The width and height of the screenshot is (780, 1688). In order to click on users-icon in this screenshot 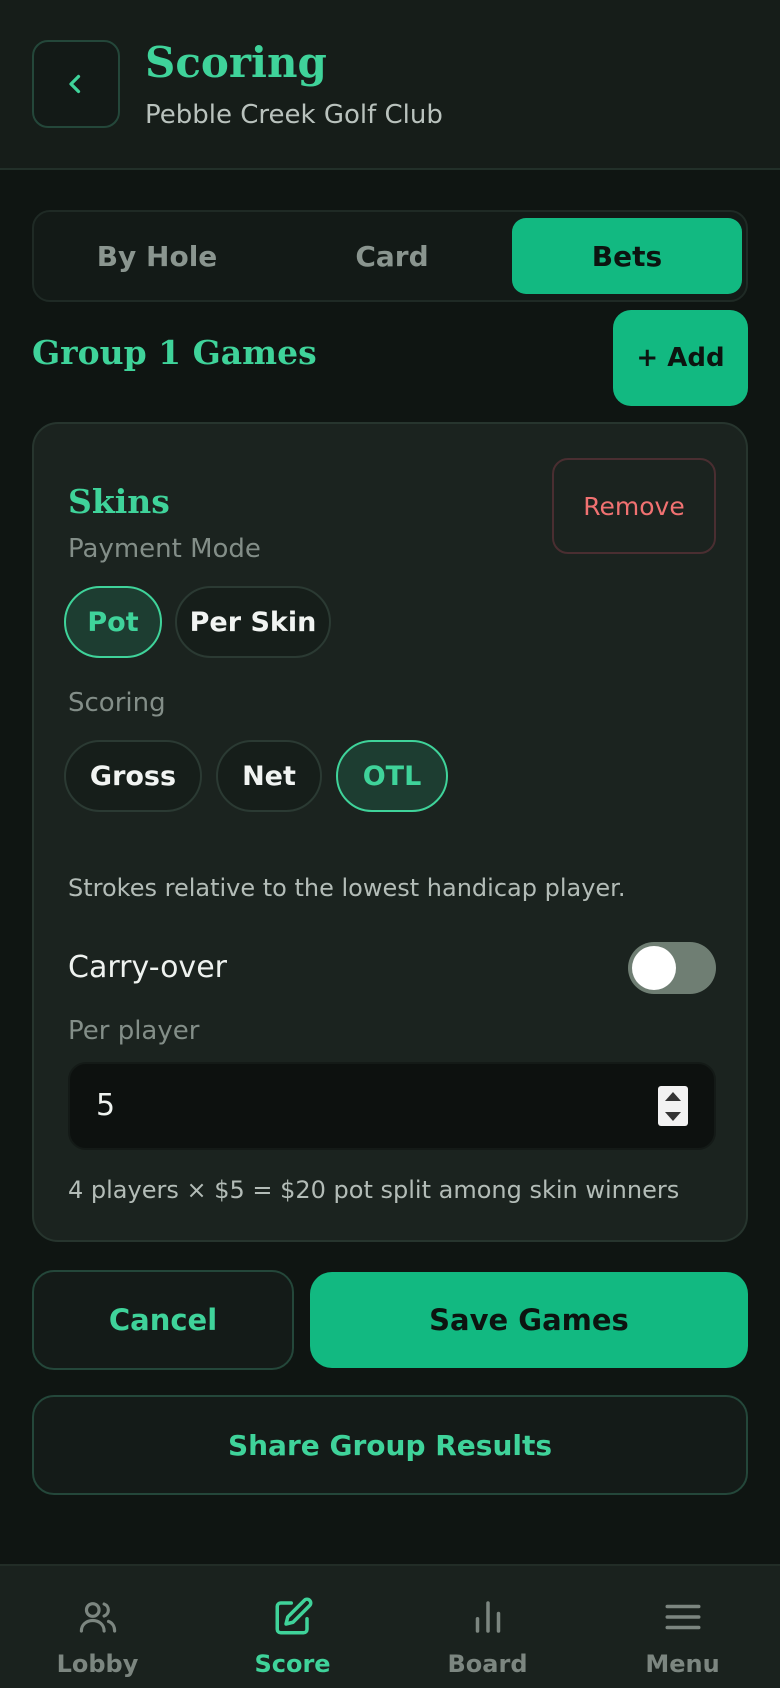, I will do `click(98, 1617)`.